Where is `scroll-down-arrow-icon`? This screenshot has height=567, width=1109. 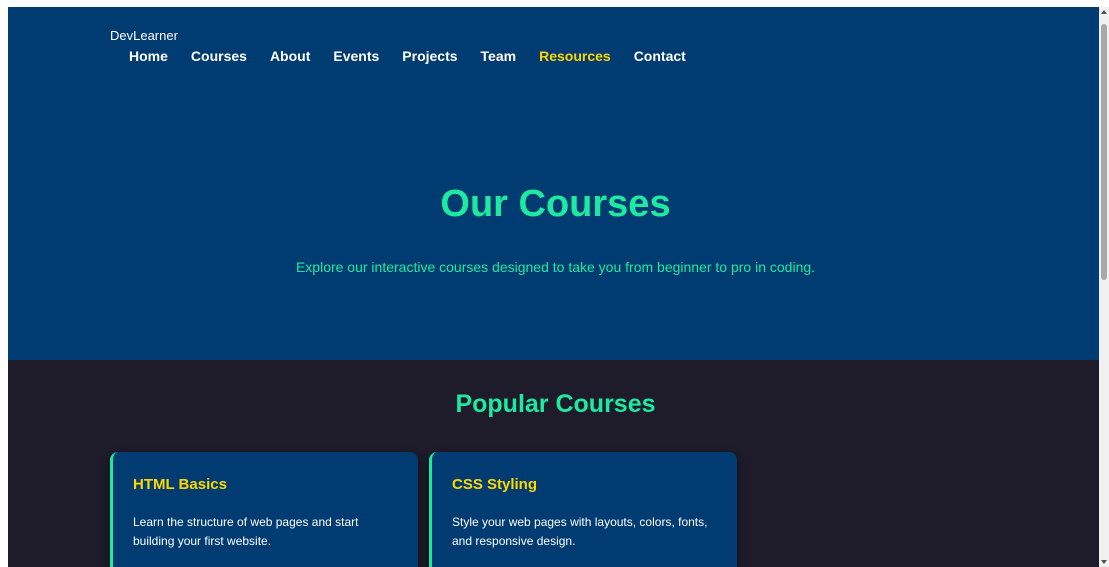
scroll-down-arrow-icon is located at coordinates (1104, 562).